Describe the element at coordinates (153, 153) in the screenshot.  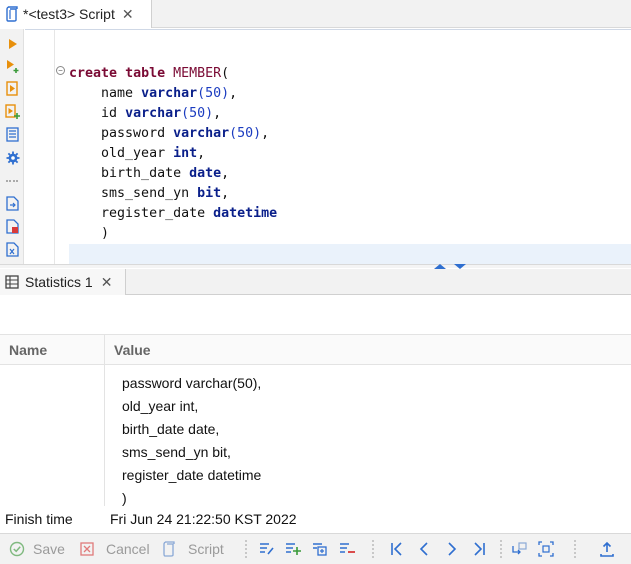
I see `code-line-column: old_year int,` at that location.